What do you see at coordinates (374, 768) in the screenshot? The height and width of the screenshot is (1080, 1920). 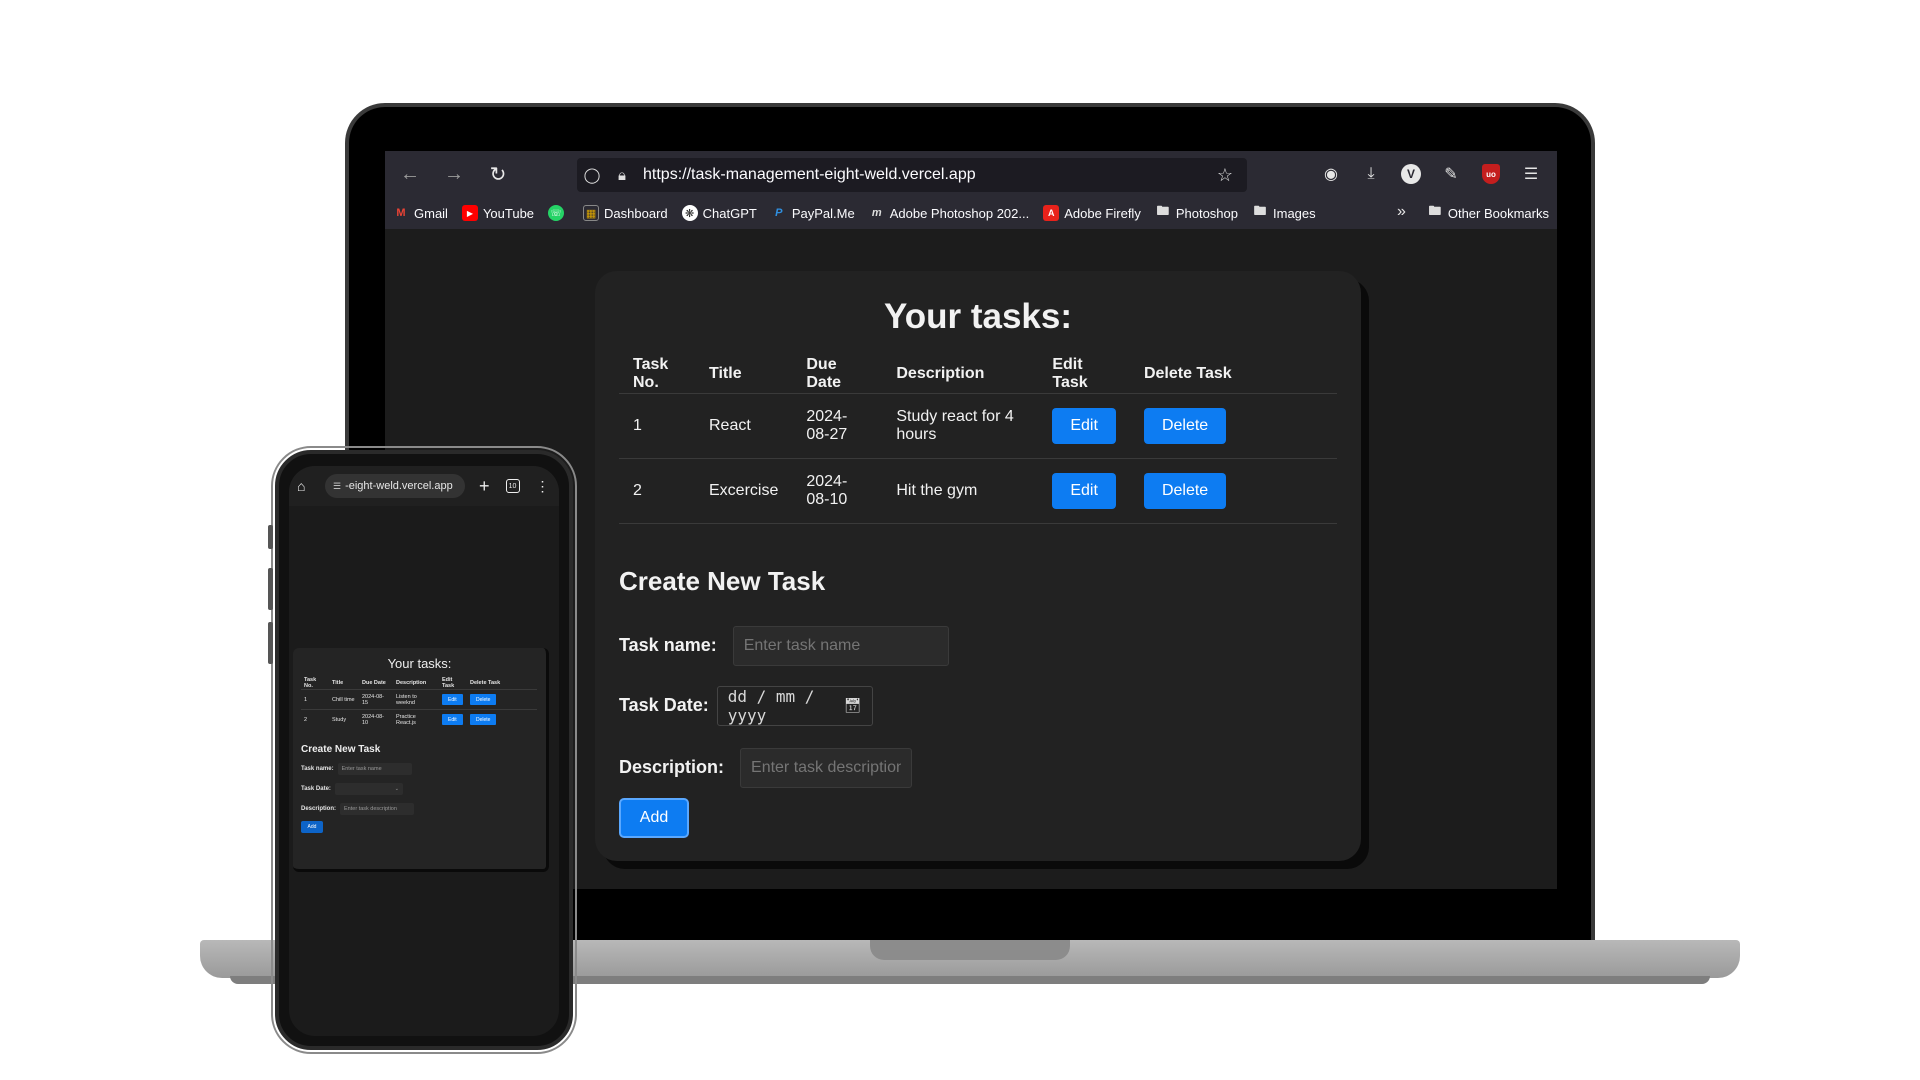 I see `task-name-input: Enter task name` at bounding box center [374, 768].